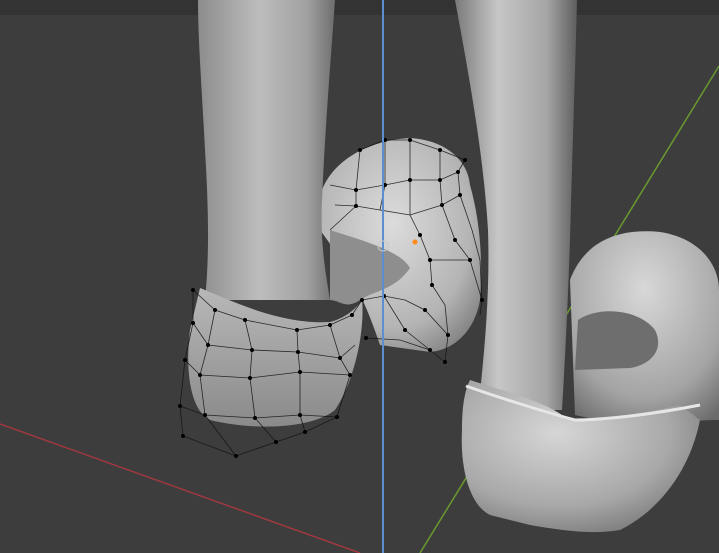 This screenshot has height=553, width=719. Describe the element at coordinates (266, 150) in the screenshot. I see `left-leg` at that location.